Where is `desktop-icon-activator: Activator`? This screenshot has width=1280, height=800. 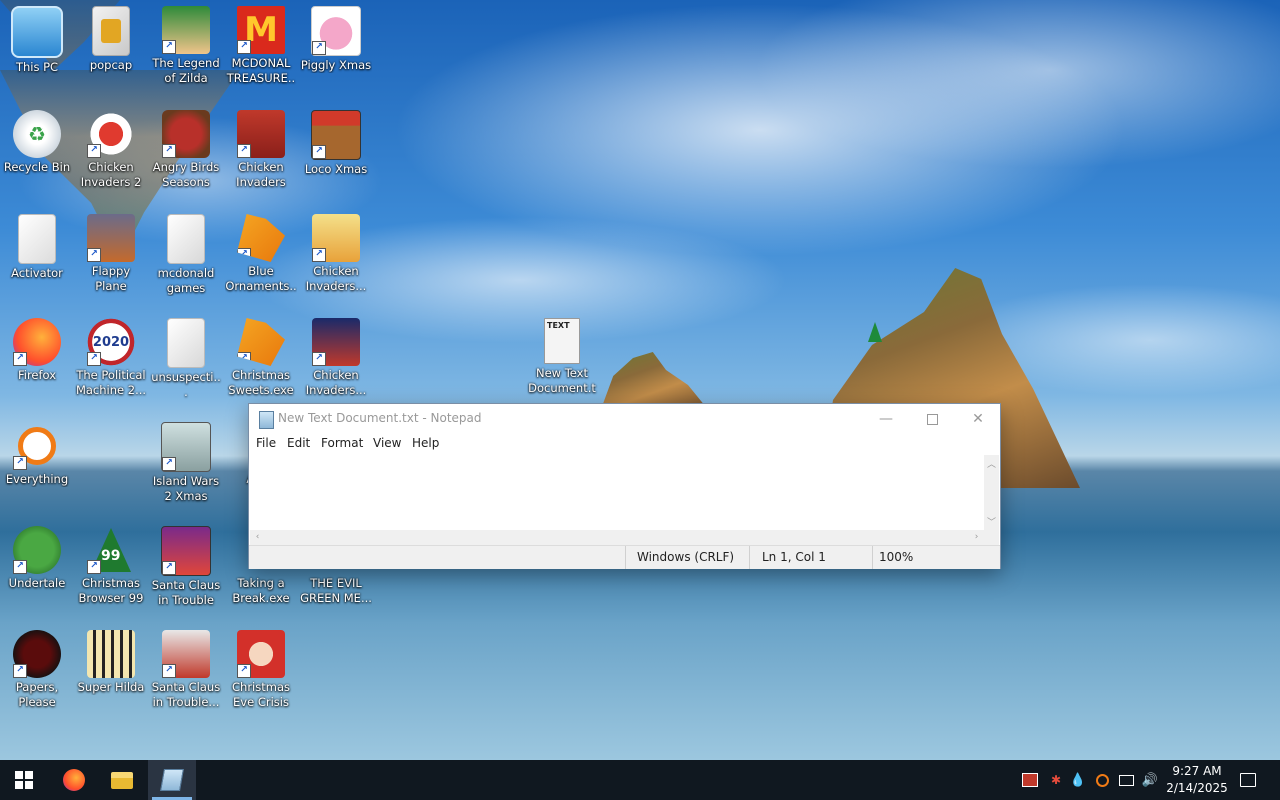
desktop-icon-activator: Activator is located at coordinates (37, 247).